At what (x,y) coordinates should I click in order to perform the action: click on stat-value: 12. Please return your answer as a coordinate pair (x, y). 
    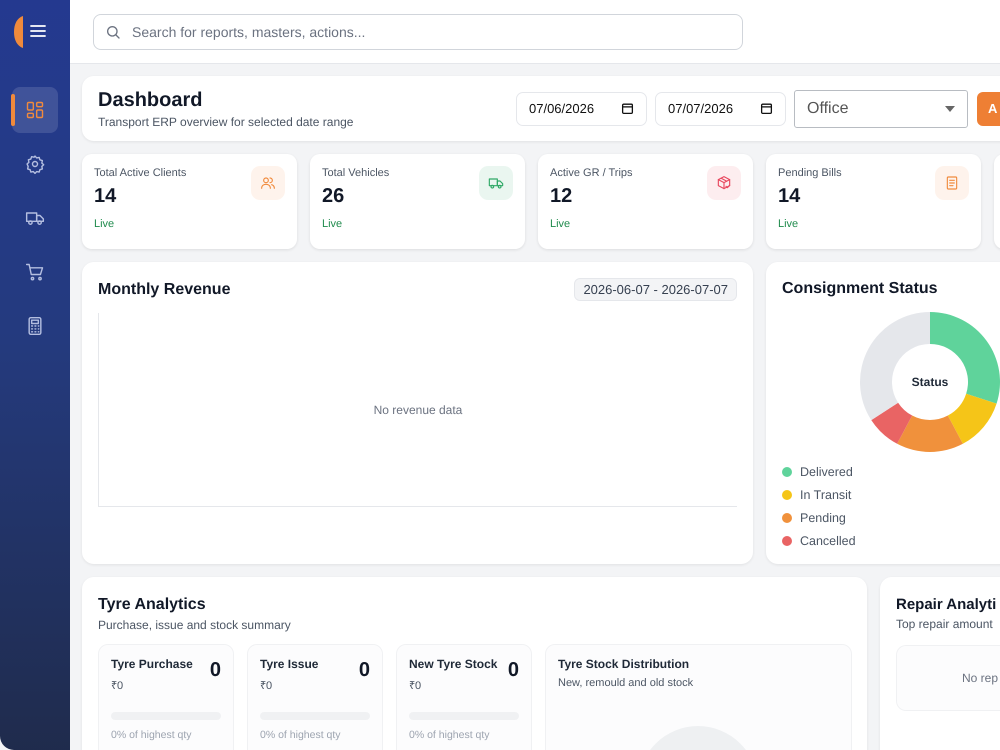
    Looking at the image, I should click on (561, 196).